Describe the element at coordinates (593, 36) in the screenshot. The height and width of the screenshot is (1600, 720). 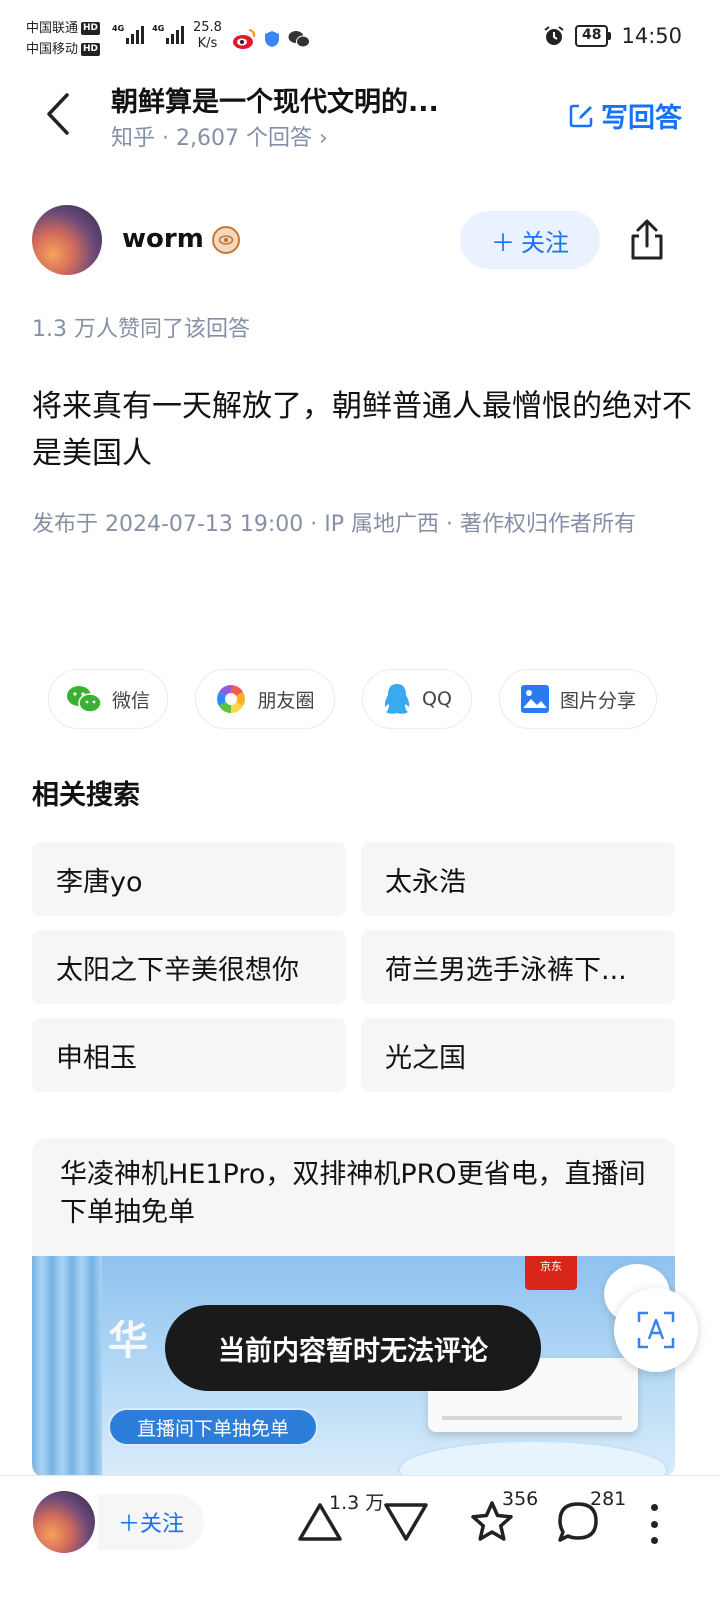
I see `battery-icon: 48` at that location.